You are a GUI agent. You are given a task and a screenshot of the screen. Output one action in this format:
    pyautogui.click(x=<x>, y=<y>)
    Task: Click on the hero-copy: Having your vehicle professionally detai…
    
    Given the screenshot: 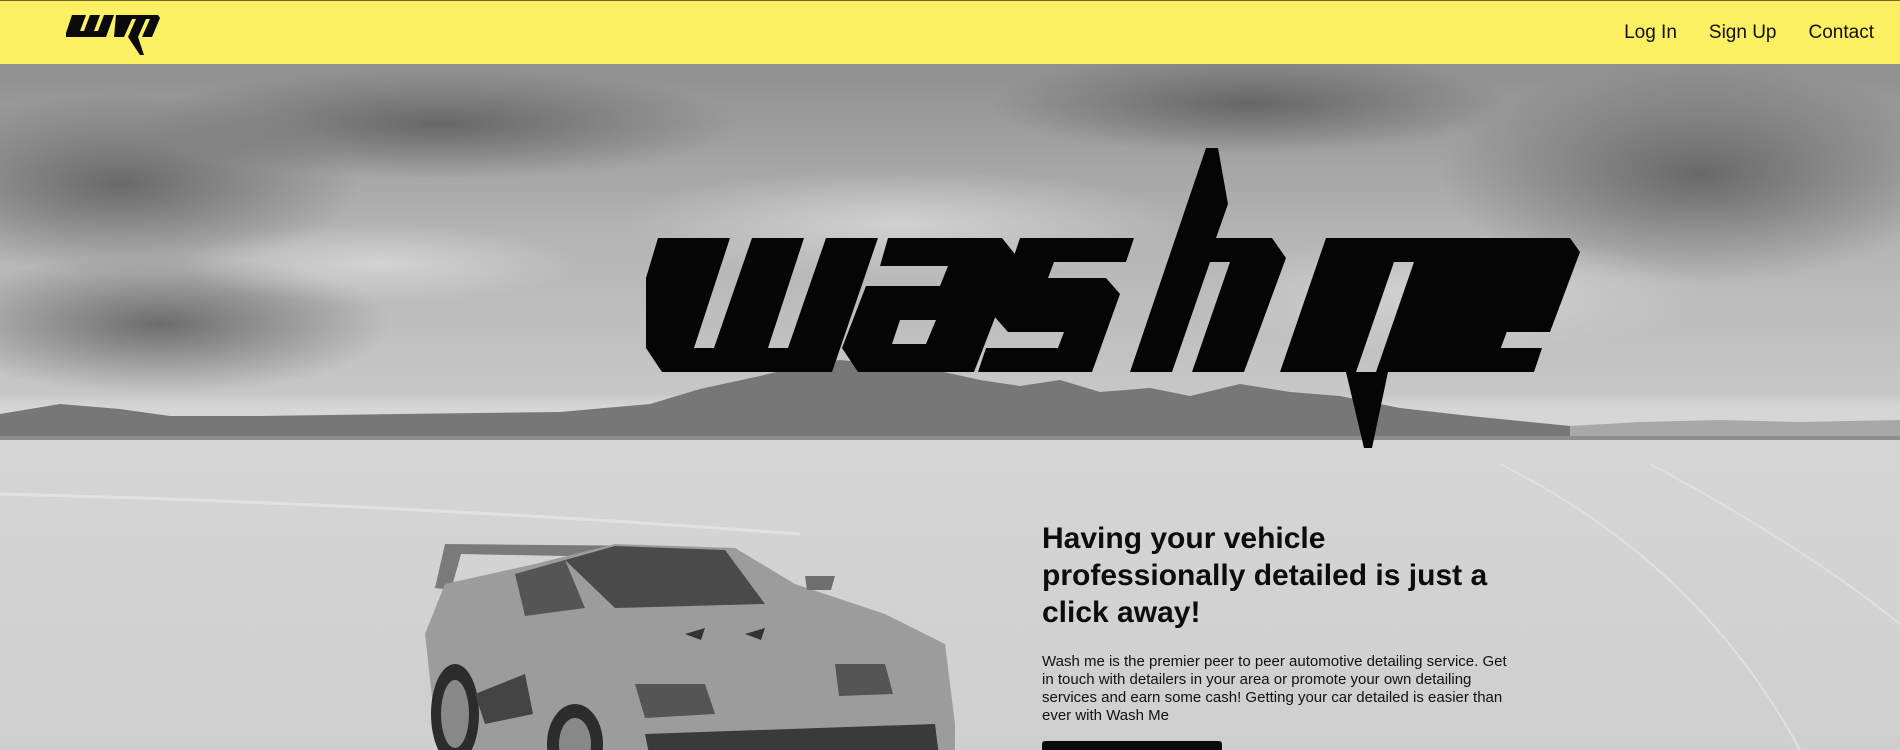 What is the action you would take?
    pyautogui.click(x=1282, y=622)
    